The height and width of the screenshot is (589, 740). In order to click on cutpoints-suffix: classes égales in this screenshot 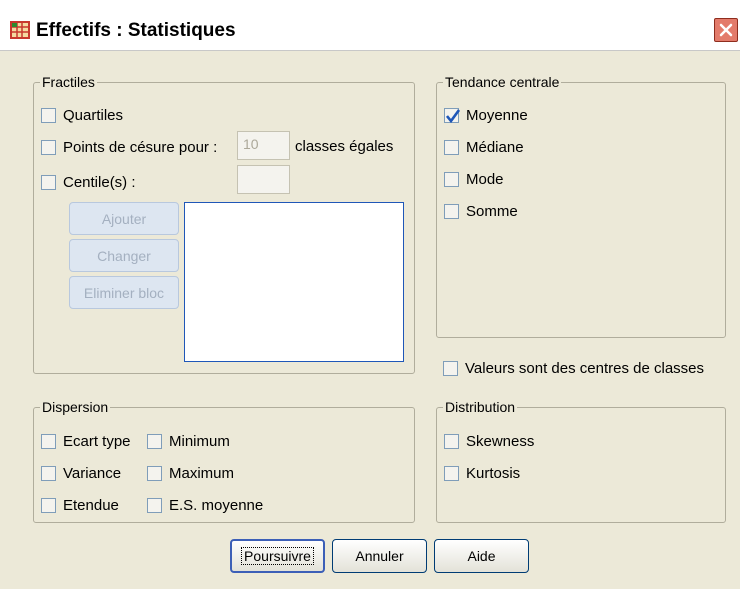, I will do `click(344, 146)`.